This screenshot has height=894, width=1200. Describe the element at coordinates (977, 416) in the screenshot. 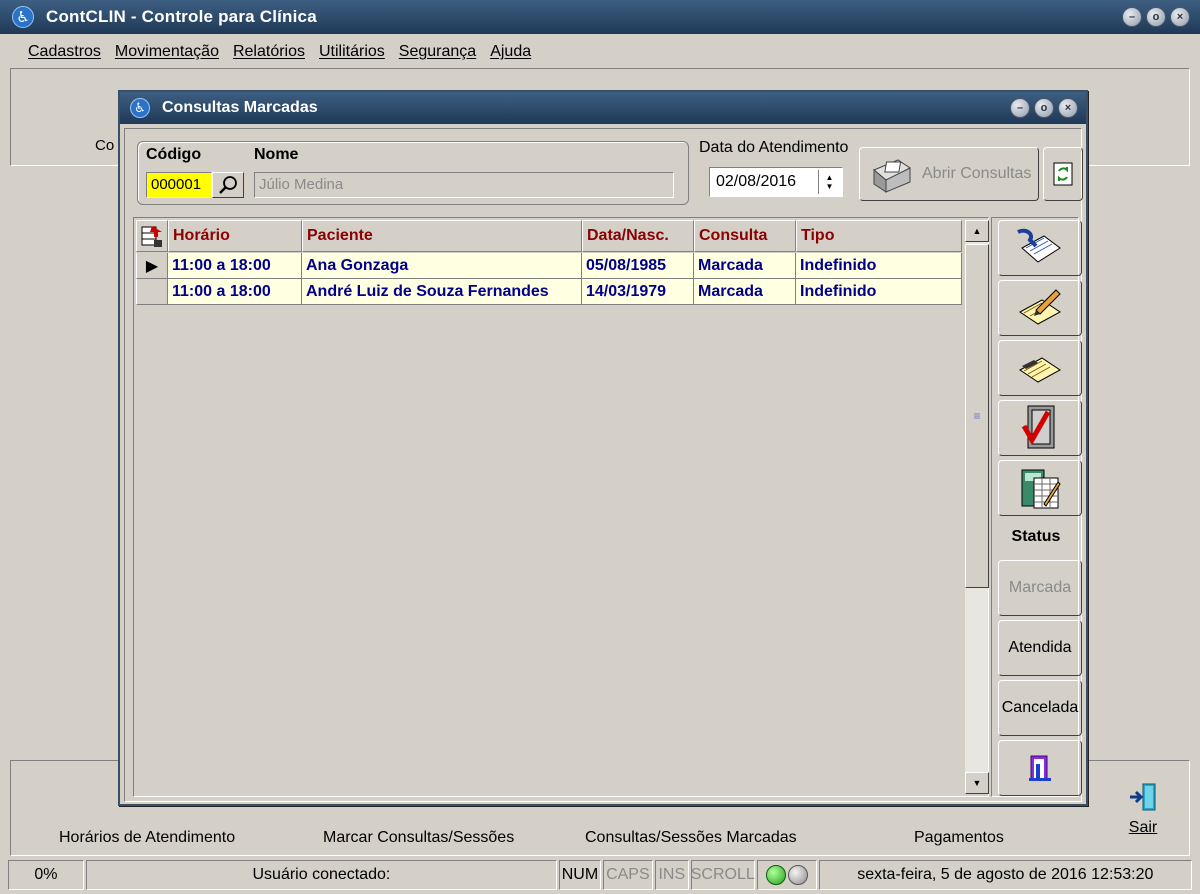

I see `scroll-thumb: ≡` at that location.